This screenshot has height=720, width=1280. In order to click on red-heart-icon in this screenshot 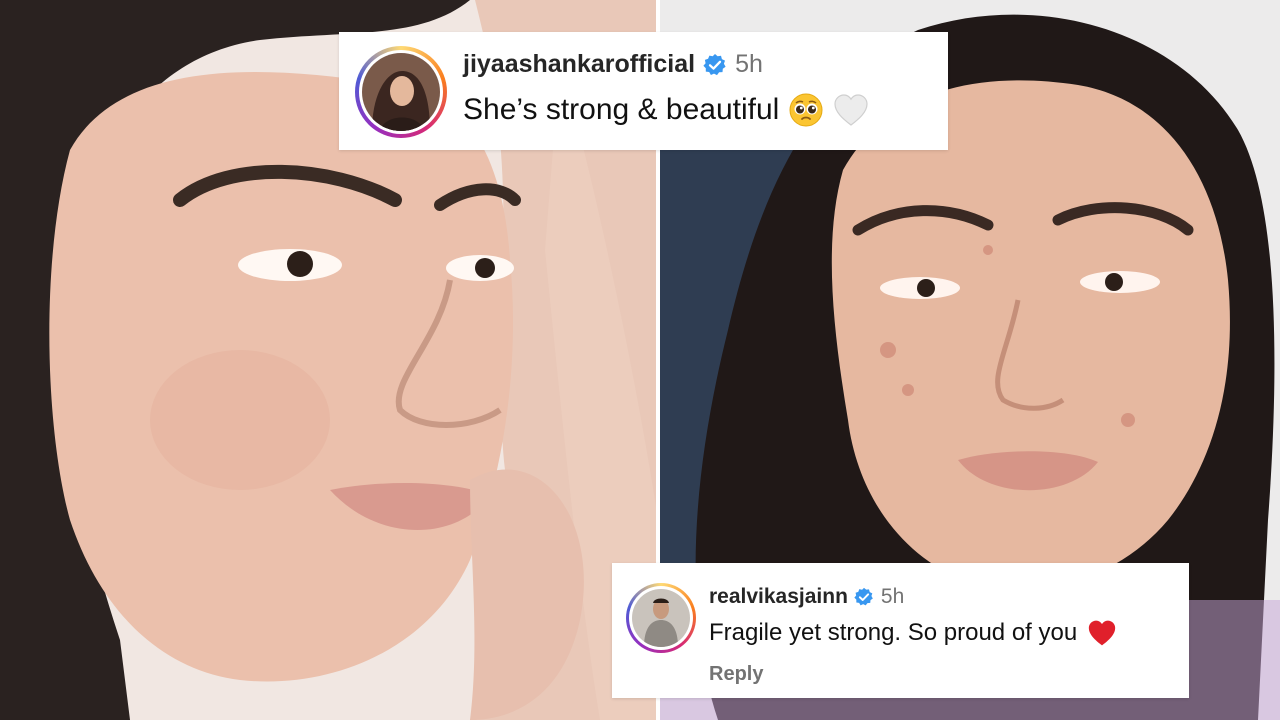, I will do `click(1102, 633)`.